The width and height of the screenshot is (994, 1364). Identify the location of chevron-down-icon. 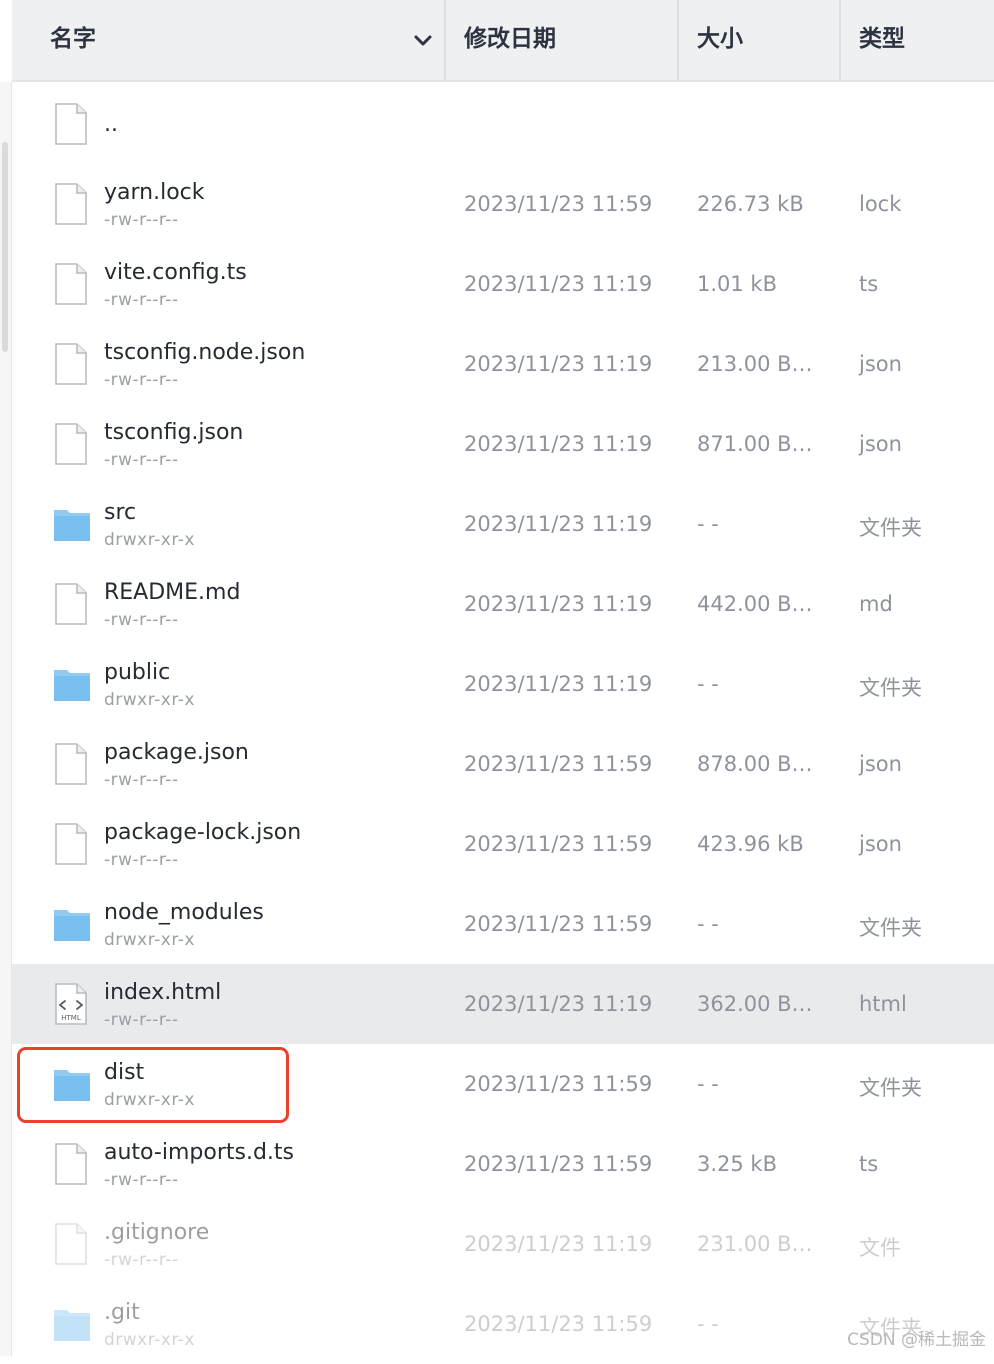
(423, 41).